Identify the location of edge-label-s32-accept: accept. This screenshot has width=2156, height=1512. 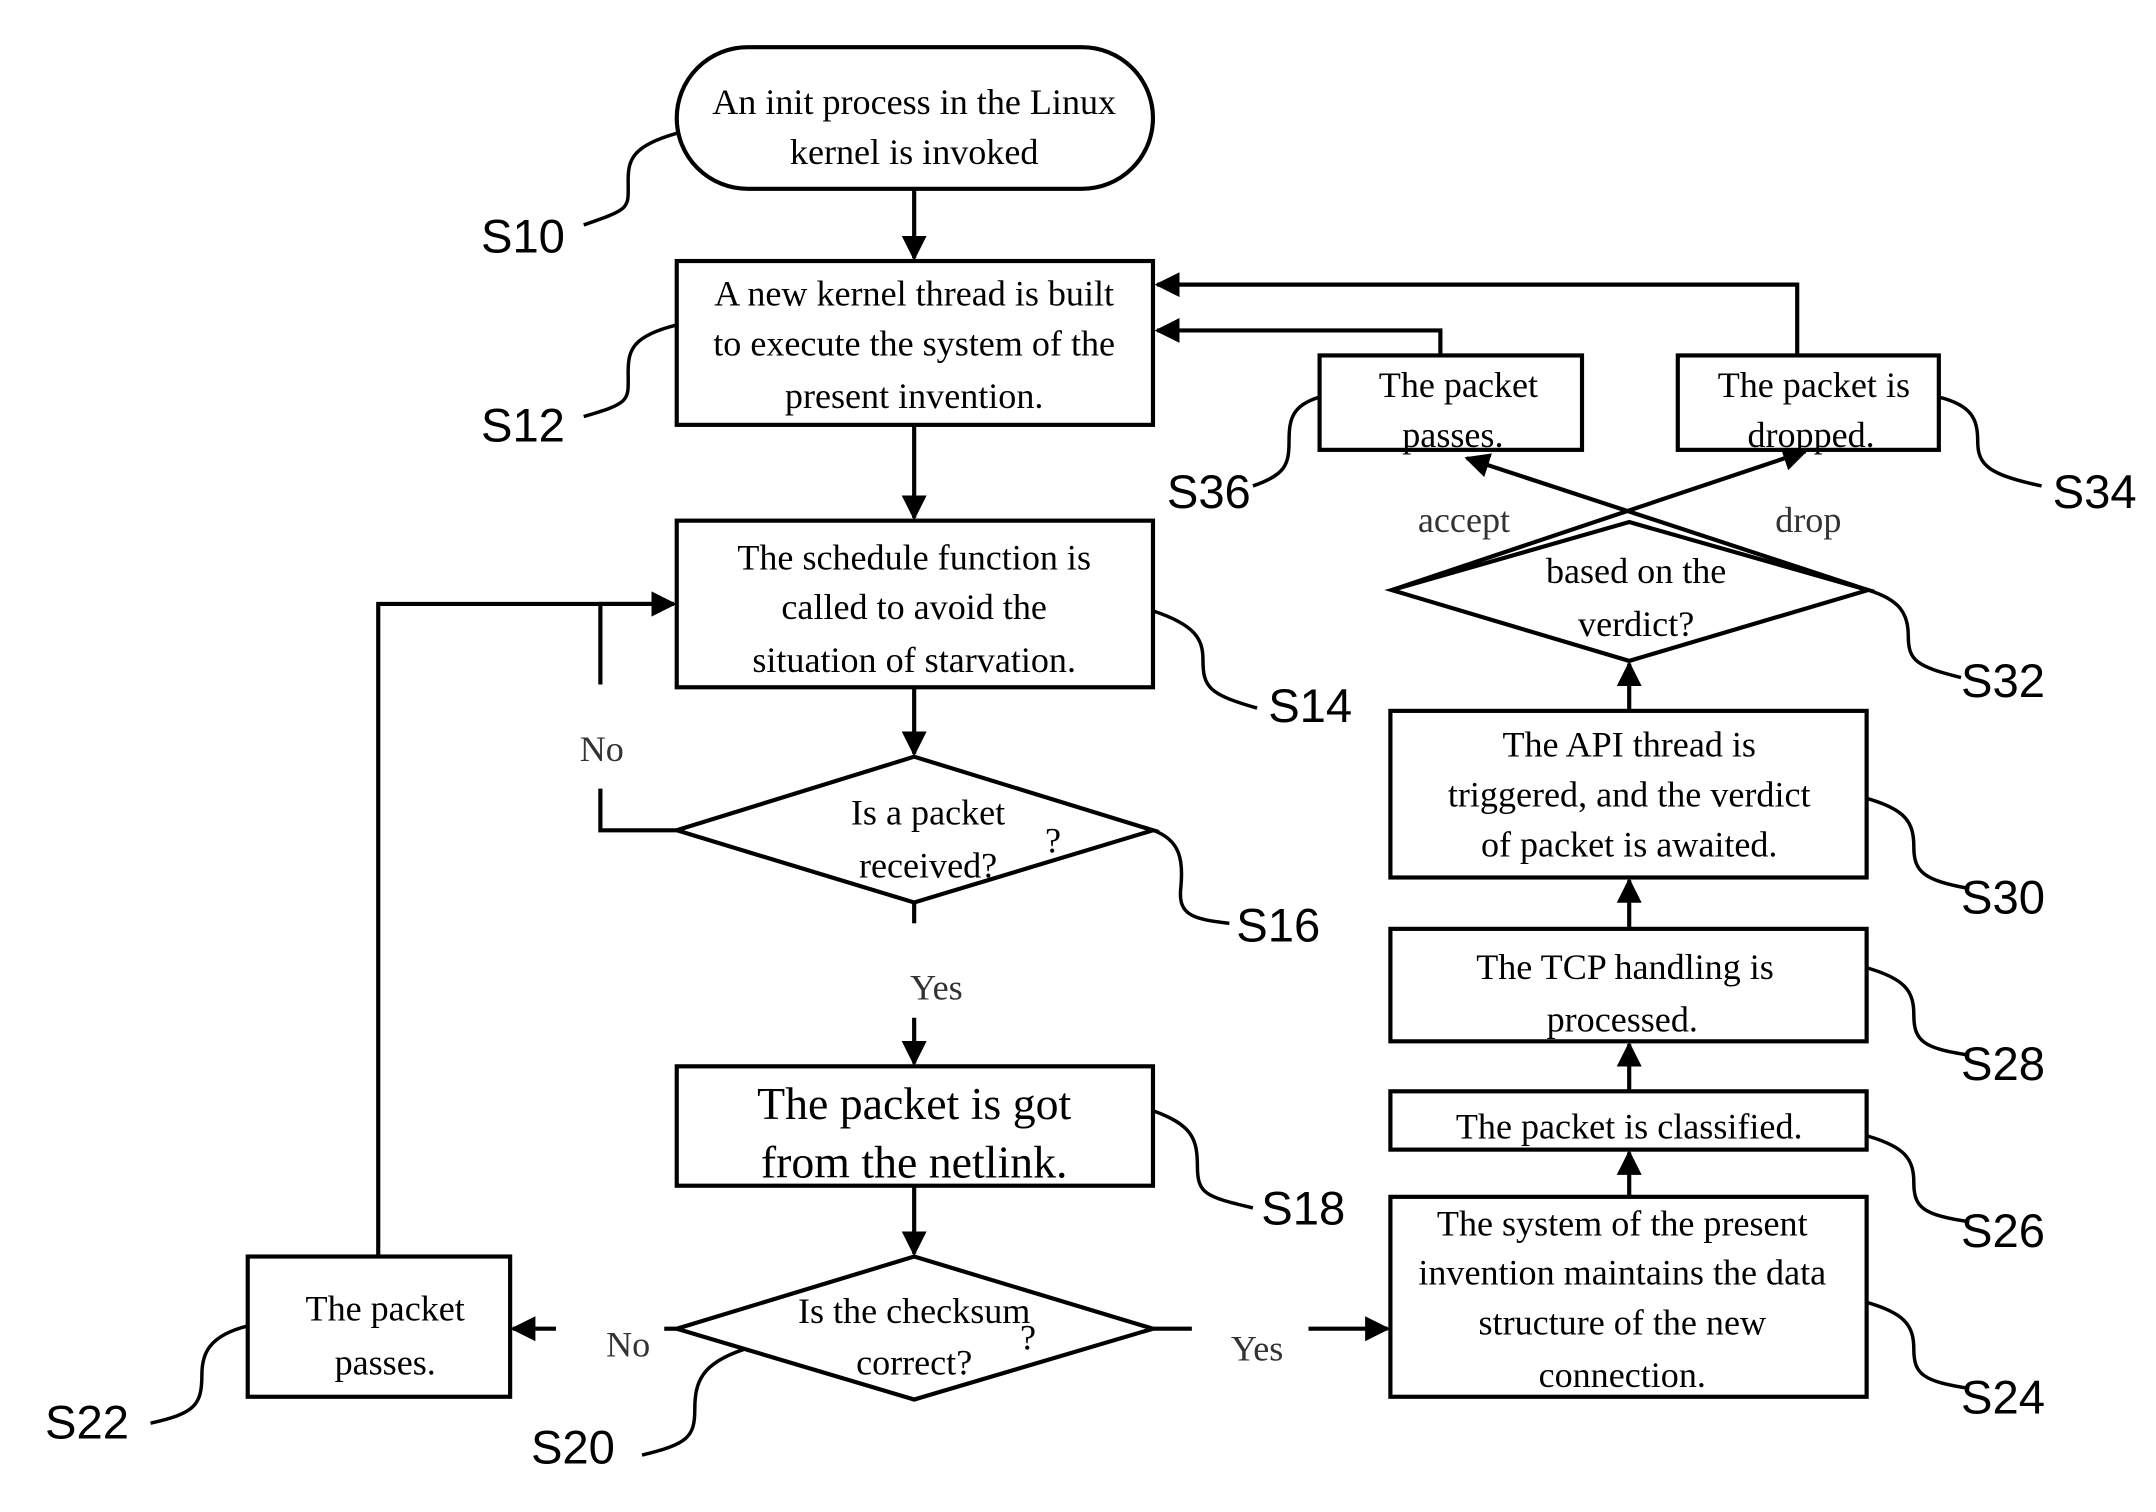
(1464, 520).